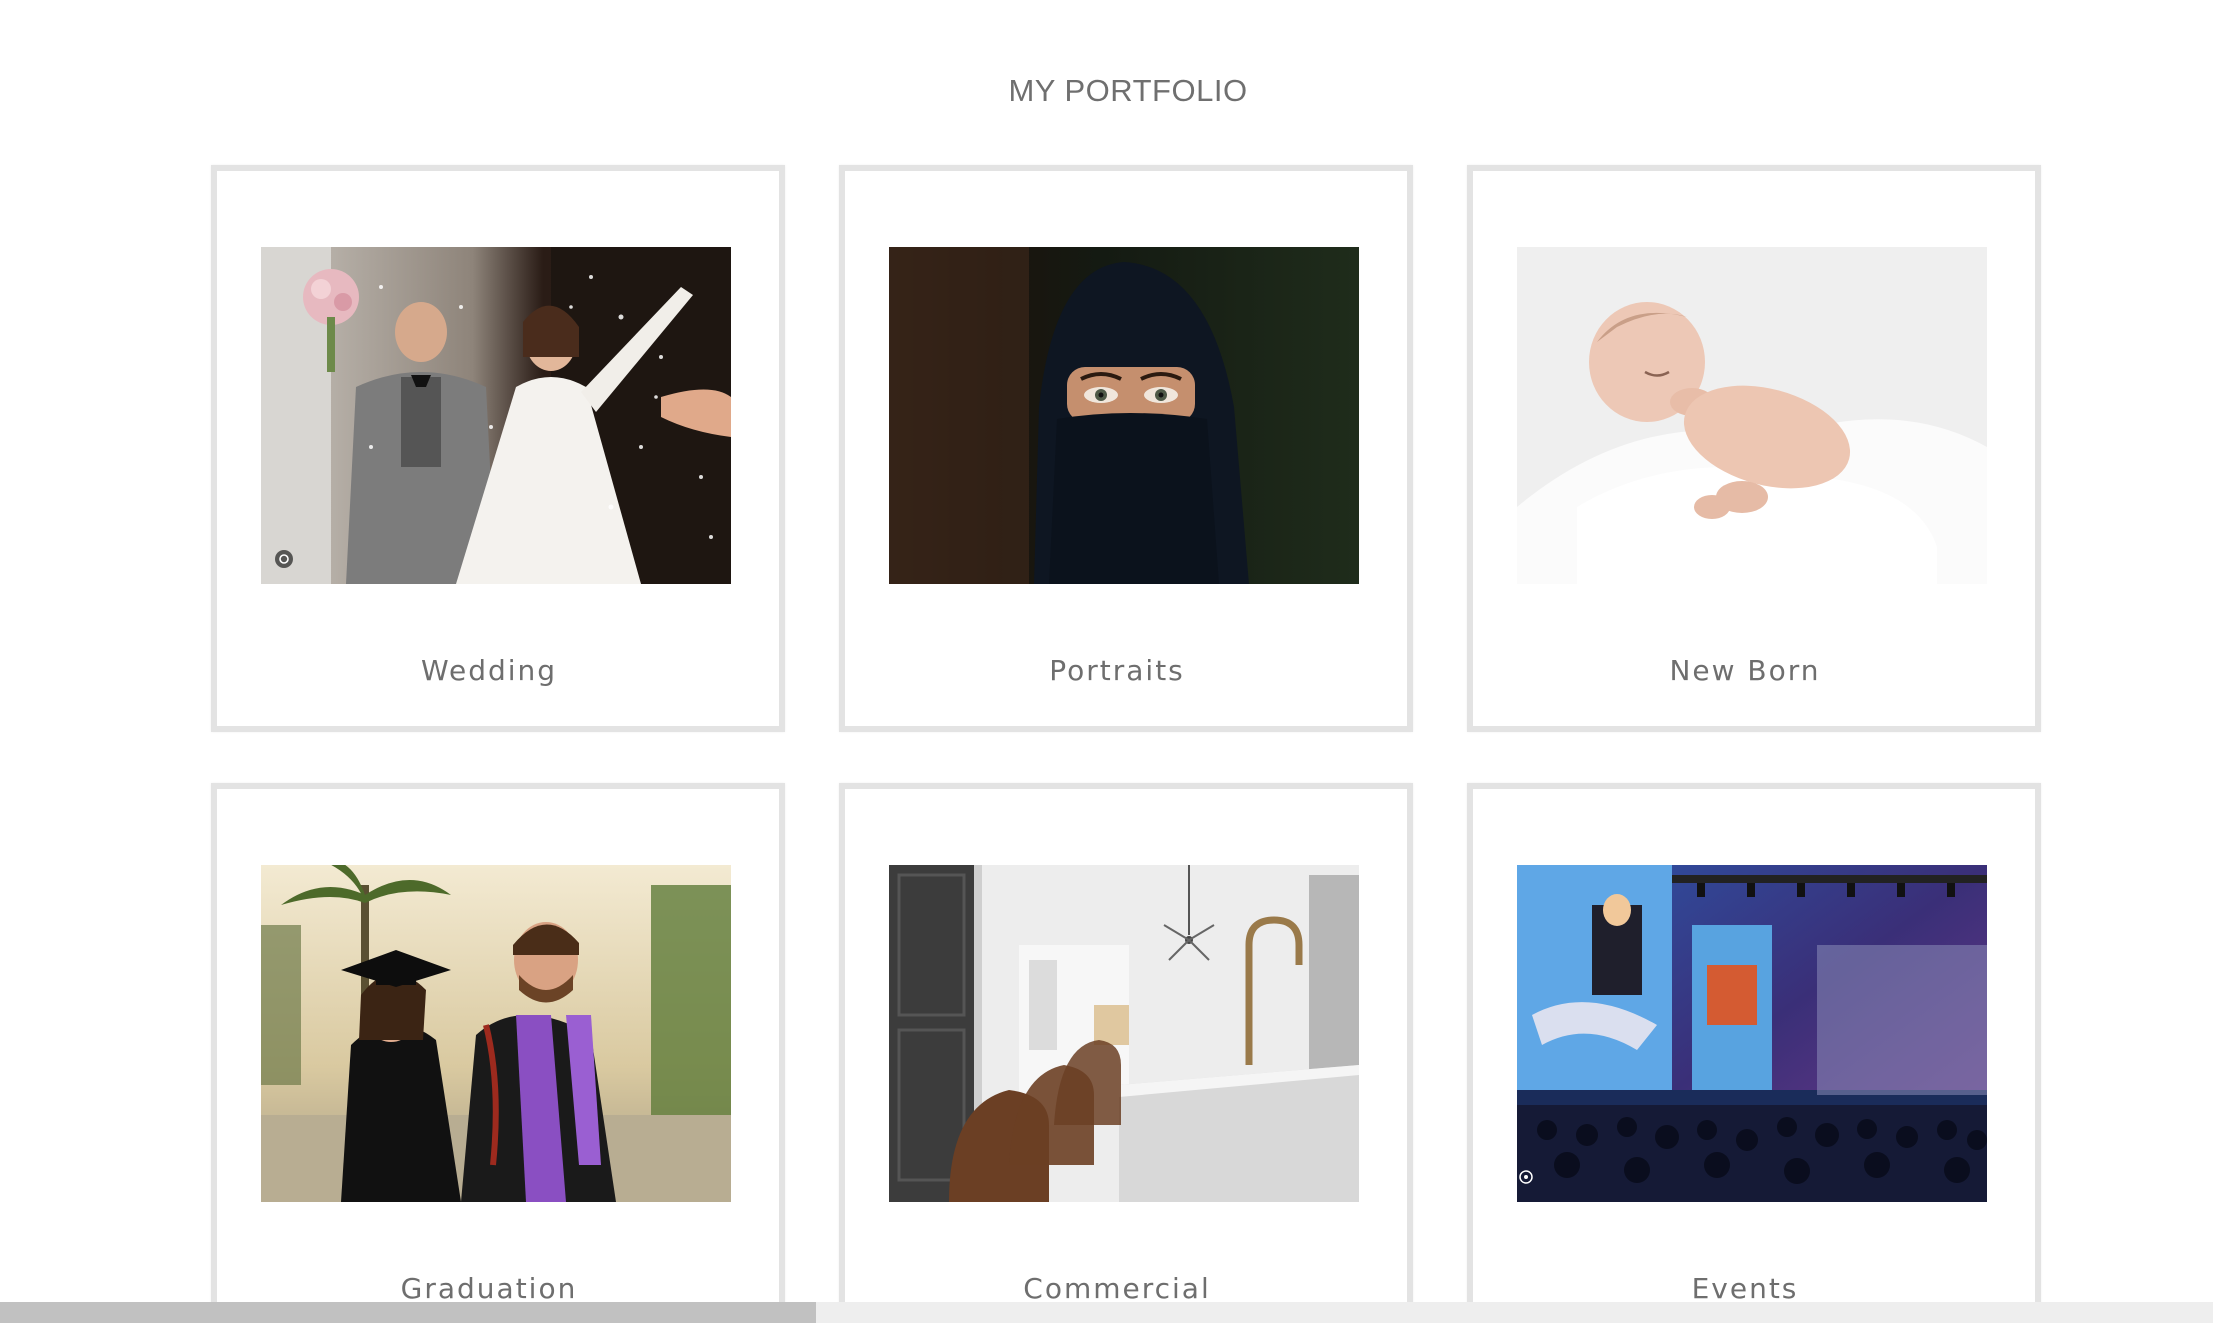 Image resolution: width=2213 pixels, height=1323 pixels. I want to click on newborn-image, so click(1752, 415).